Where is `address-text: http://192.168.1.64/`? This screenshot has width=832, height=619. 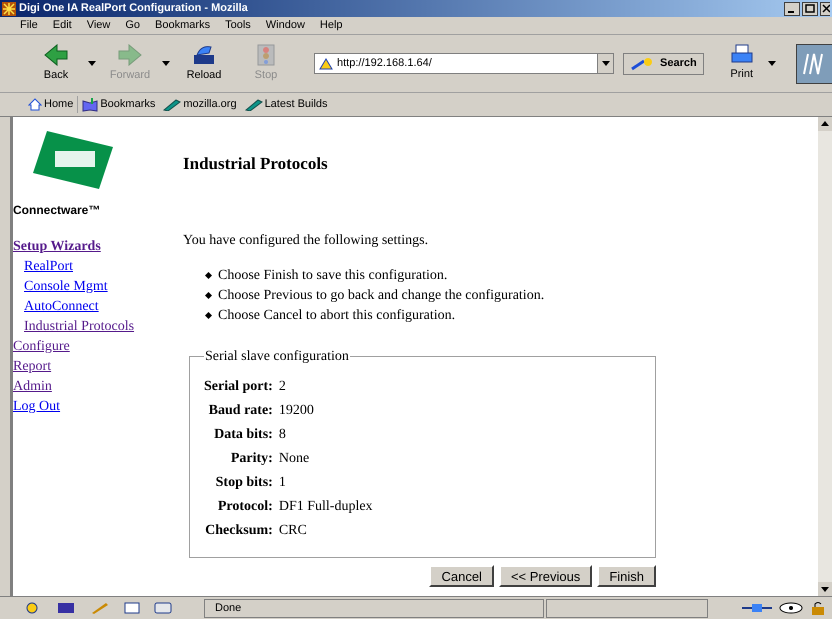
address-text: http://192.168.1.64/ is located at coordinates (384, 64).